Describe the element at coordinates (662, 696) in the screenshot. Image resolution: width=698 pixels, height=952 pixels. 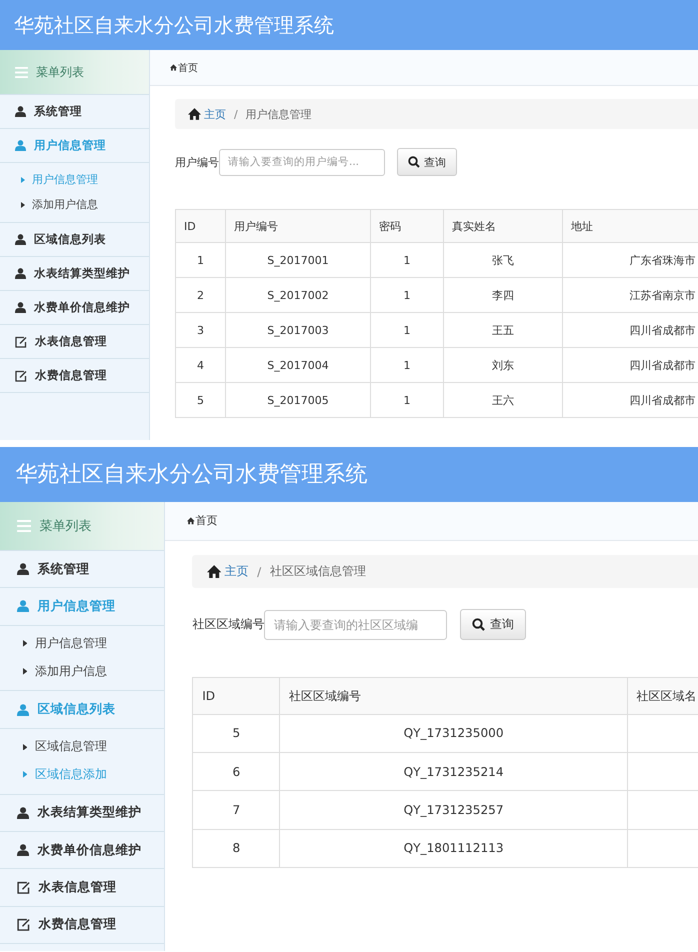
I see `column-header: 社区区域名` at that location.